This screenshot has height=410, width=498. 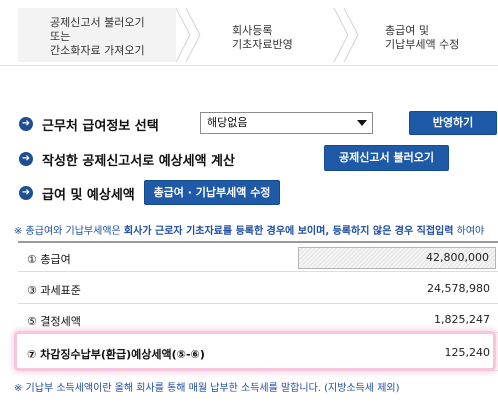 I want to click on table-row-expected-tax: ⑦ 차감징수납부(환급)예상세액(⑤-⑥) 125,240, so click(x=258, y=352).